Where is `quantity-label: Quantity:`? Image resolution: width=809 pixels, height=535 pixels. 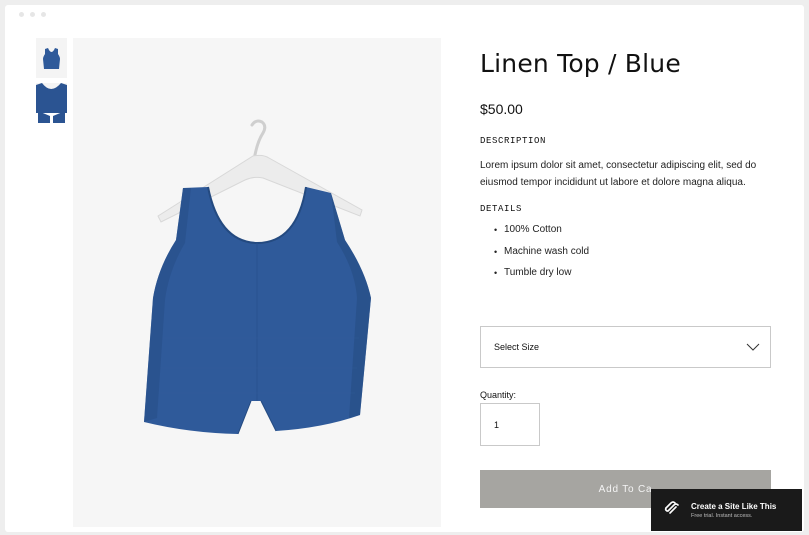
quantity-label: Quantity: is located at coordinates (498, 395).